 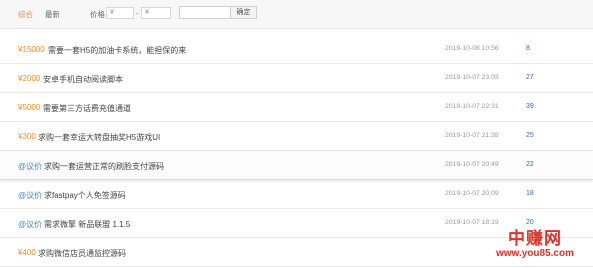 I want to click on item-title-link: 需要第三方话费充值通道, so click(x=87, y=108).